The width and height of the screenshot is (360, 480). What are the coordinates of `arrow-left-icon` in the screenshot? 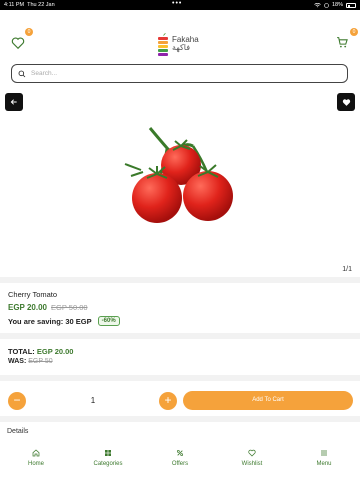 It's located at (13, 102).